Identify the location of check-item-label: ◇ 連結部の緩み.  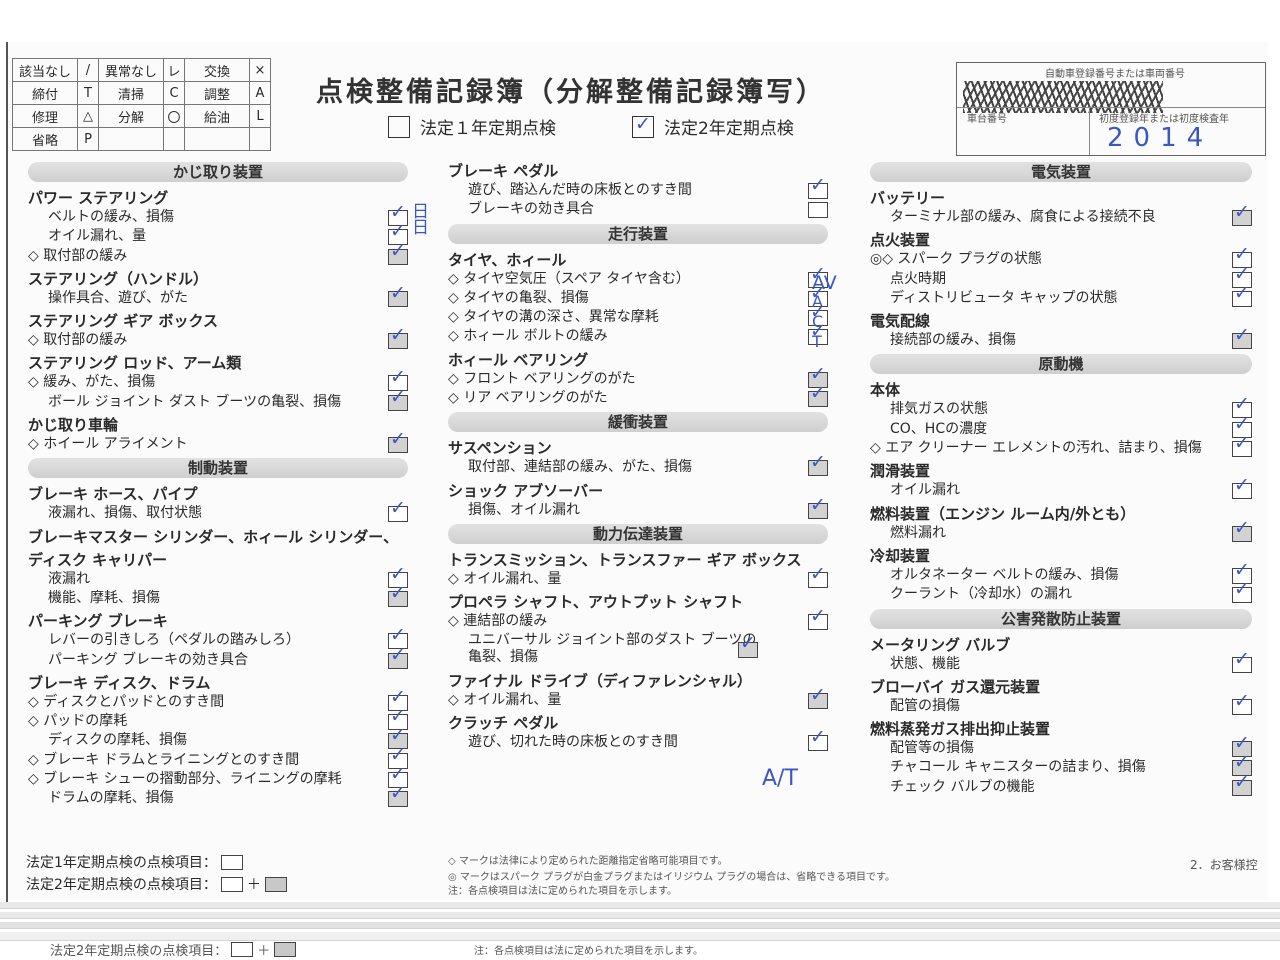
(498, 621).